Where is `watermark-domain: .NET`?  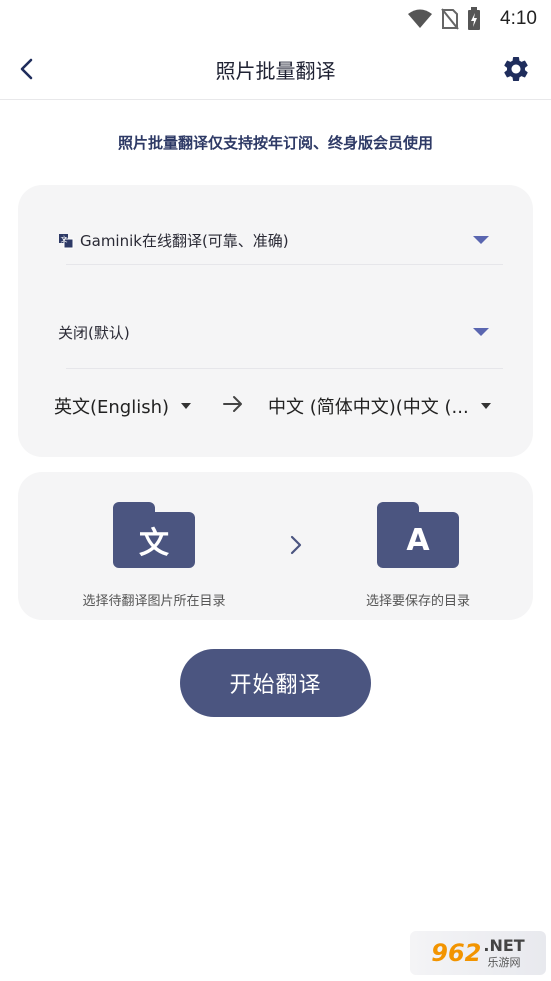
watermark-domain: .NET is located at coordinates (504, 945).